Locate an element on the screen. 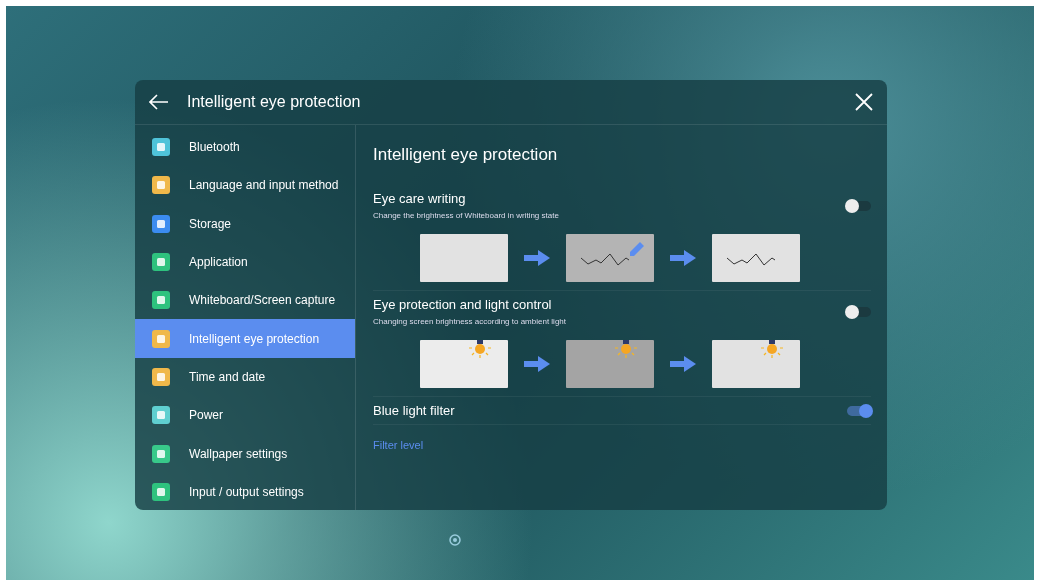 This screenshot has width=1040, height=583. setting-title: Eye protection and light control is located at coordinates (463, 304).